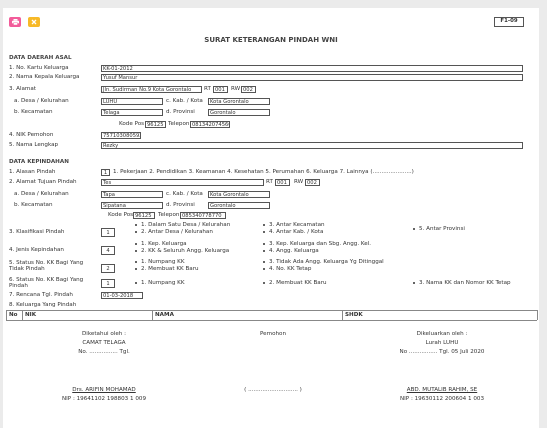 This screenshot has height=428, width=547. Describe the element at coordinates (33, 112) in the screenshot. I see `kec-label: b. Kecamatan` at that location.